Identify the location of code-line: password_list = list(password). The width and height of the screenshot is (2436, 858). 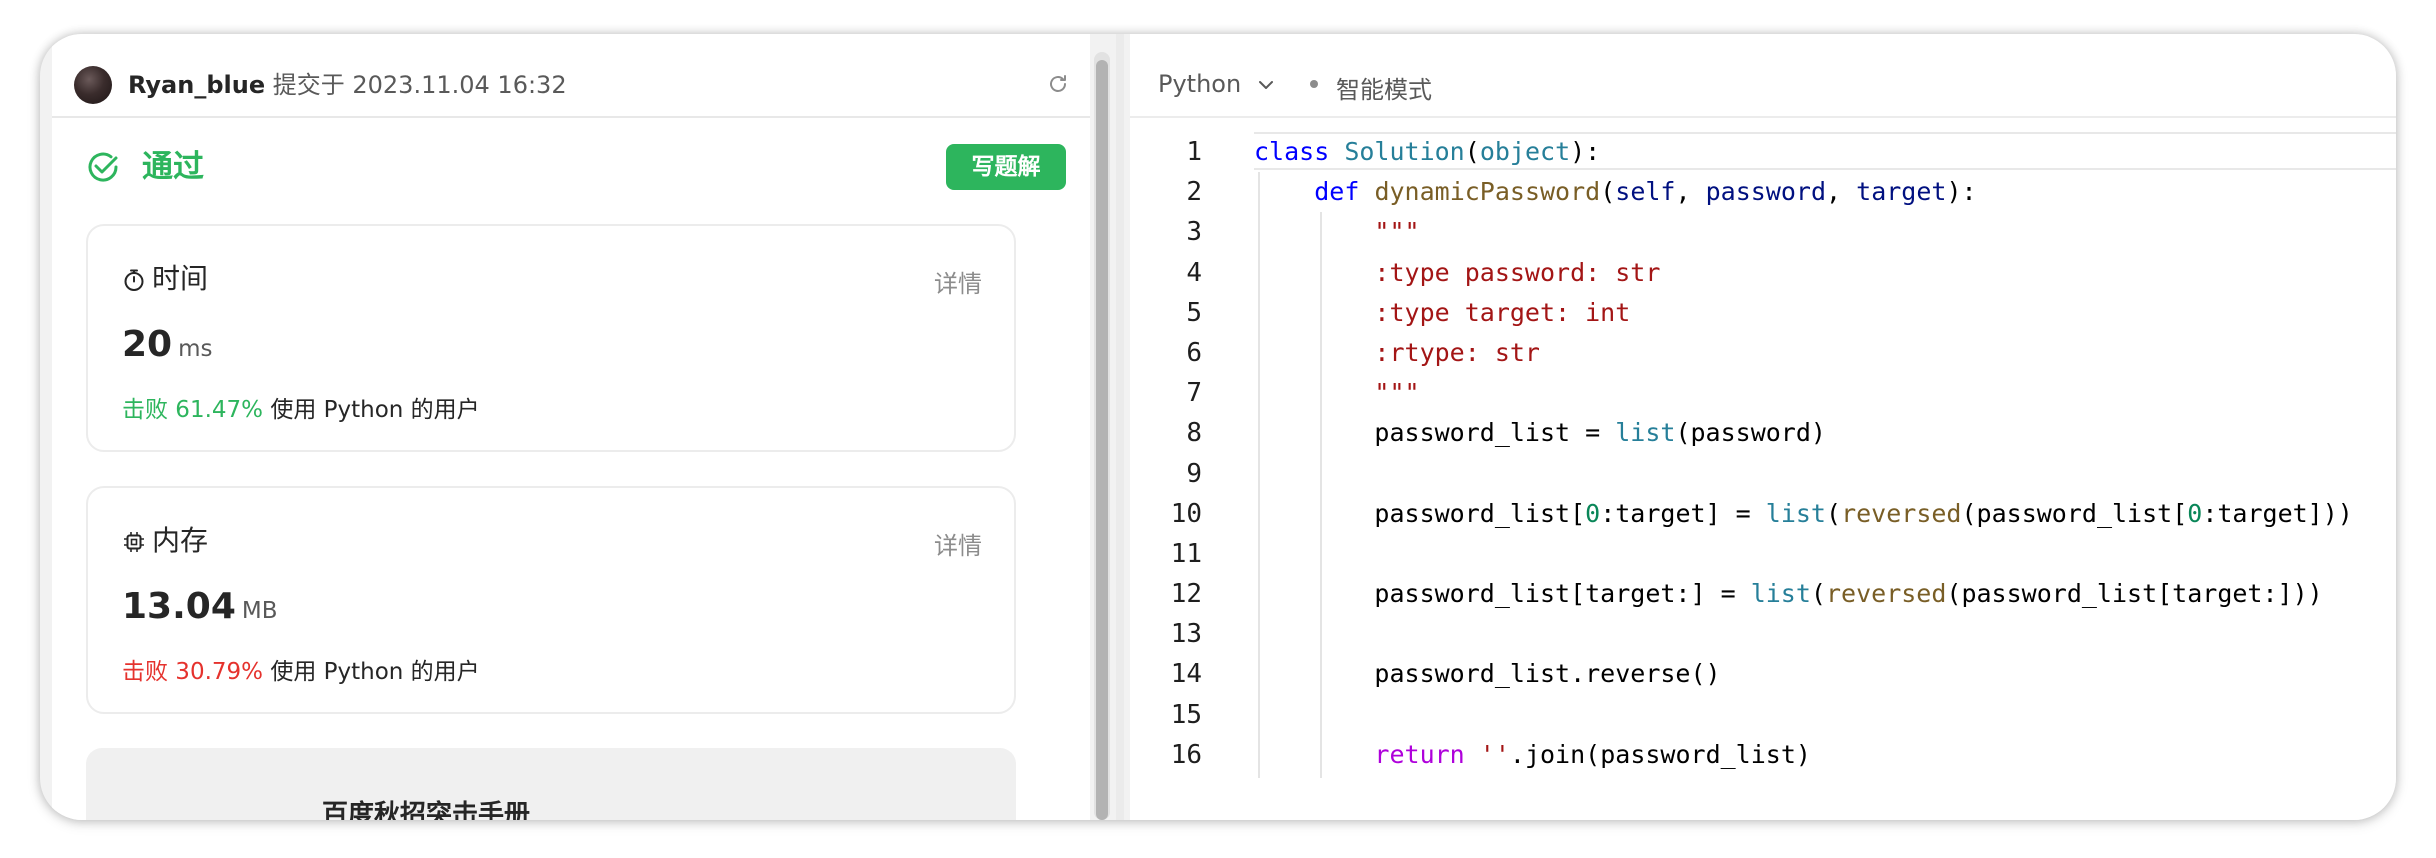
(1803, 433).